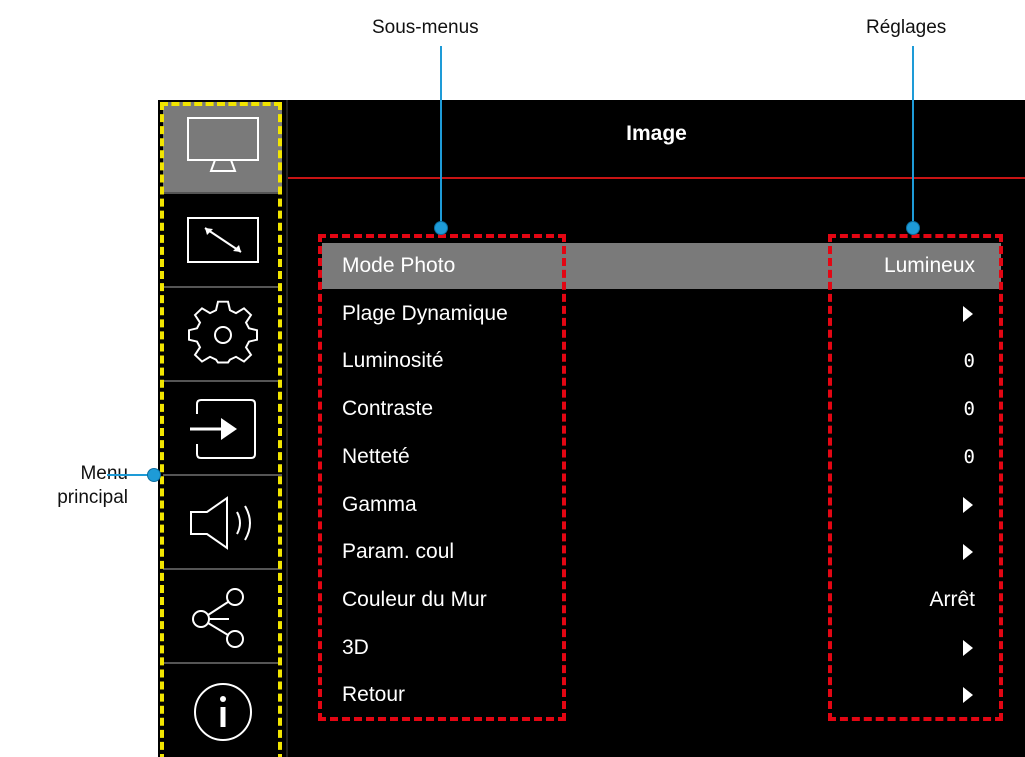 The width and height of the screenshot is (1025, 757). What do you see at coordinates (952, 599) in the screenshot?
I see `menu-row-value: Arrêt` at bounding box center [952, 599].